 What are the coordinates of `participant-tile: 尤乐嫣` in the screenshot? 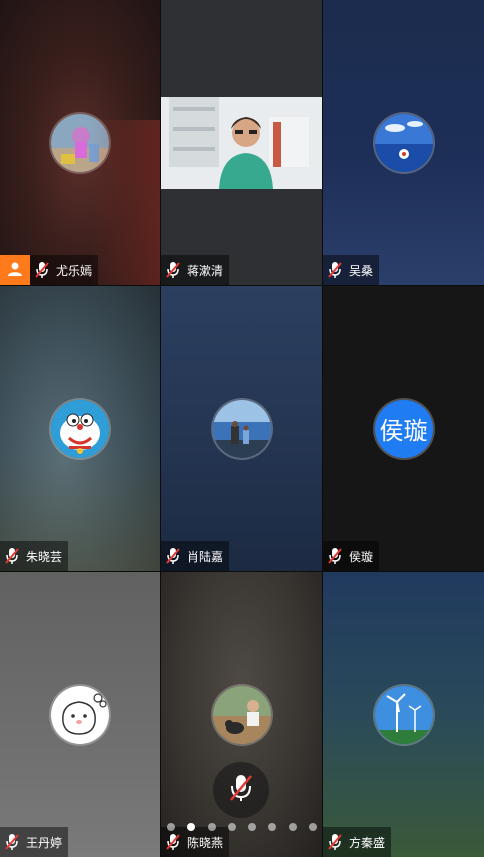 It's located at (80, 142).